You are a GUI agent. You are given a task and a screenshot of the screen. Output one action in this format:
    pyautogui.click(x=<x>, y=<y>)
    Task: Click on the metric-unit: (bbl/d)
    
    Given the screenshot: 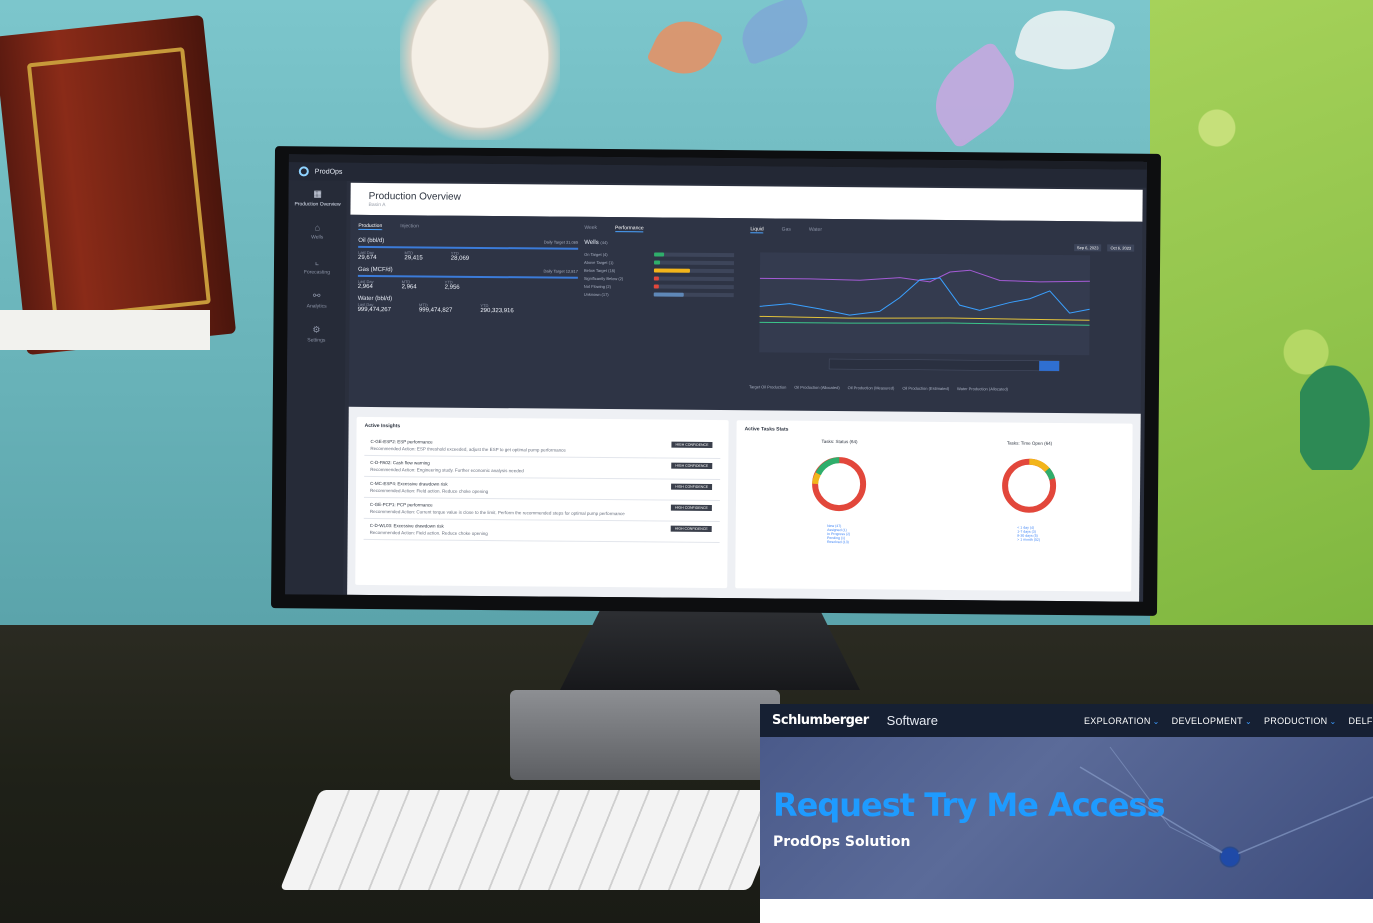 What is the action you would take?
    pyautogui.click(x=376, y=241)
    